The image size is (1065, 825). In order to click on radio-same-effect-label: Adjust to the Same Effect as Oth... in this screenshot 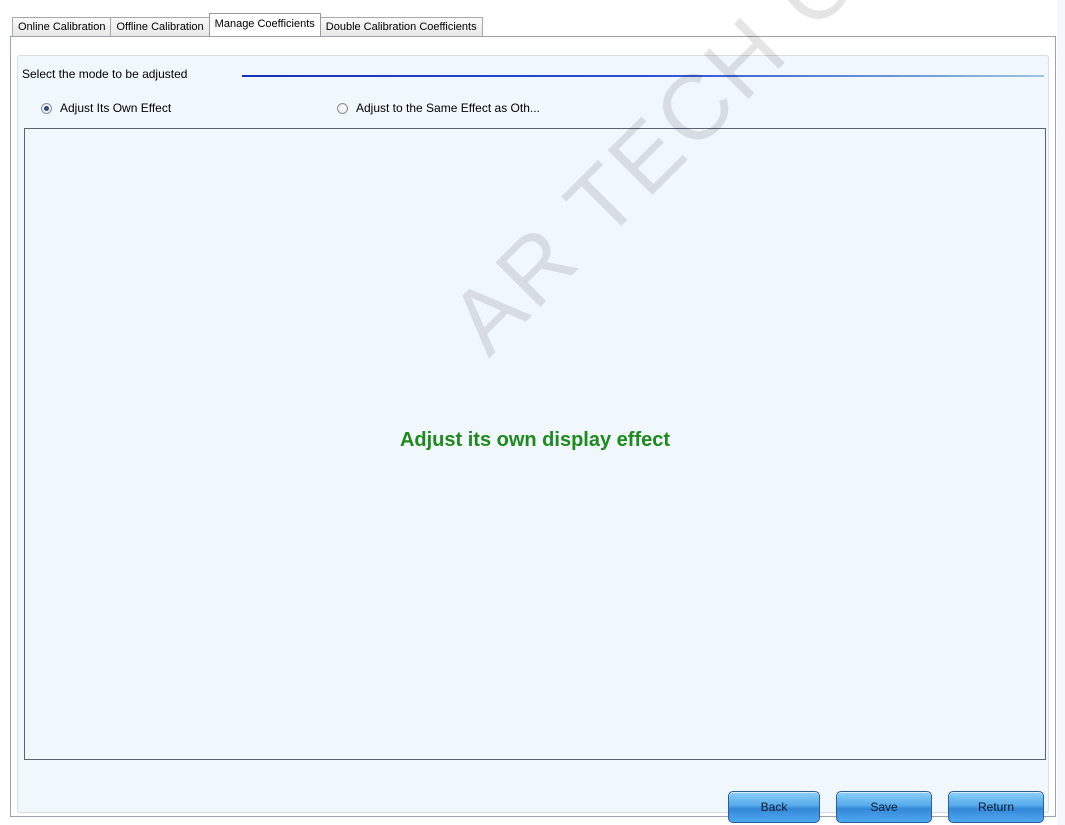, I will do `click(448, 108)`.